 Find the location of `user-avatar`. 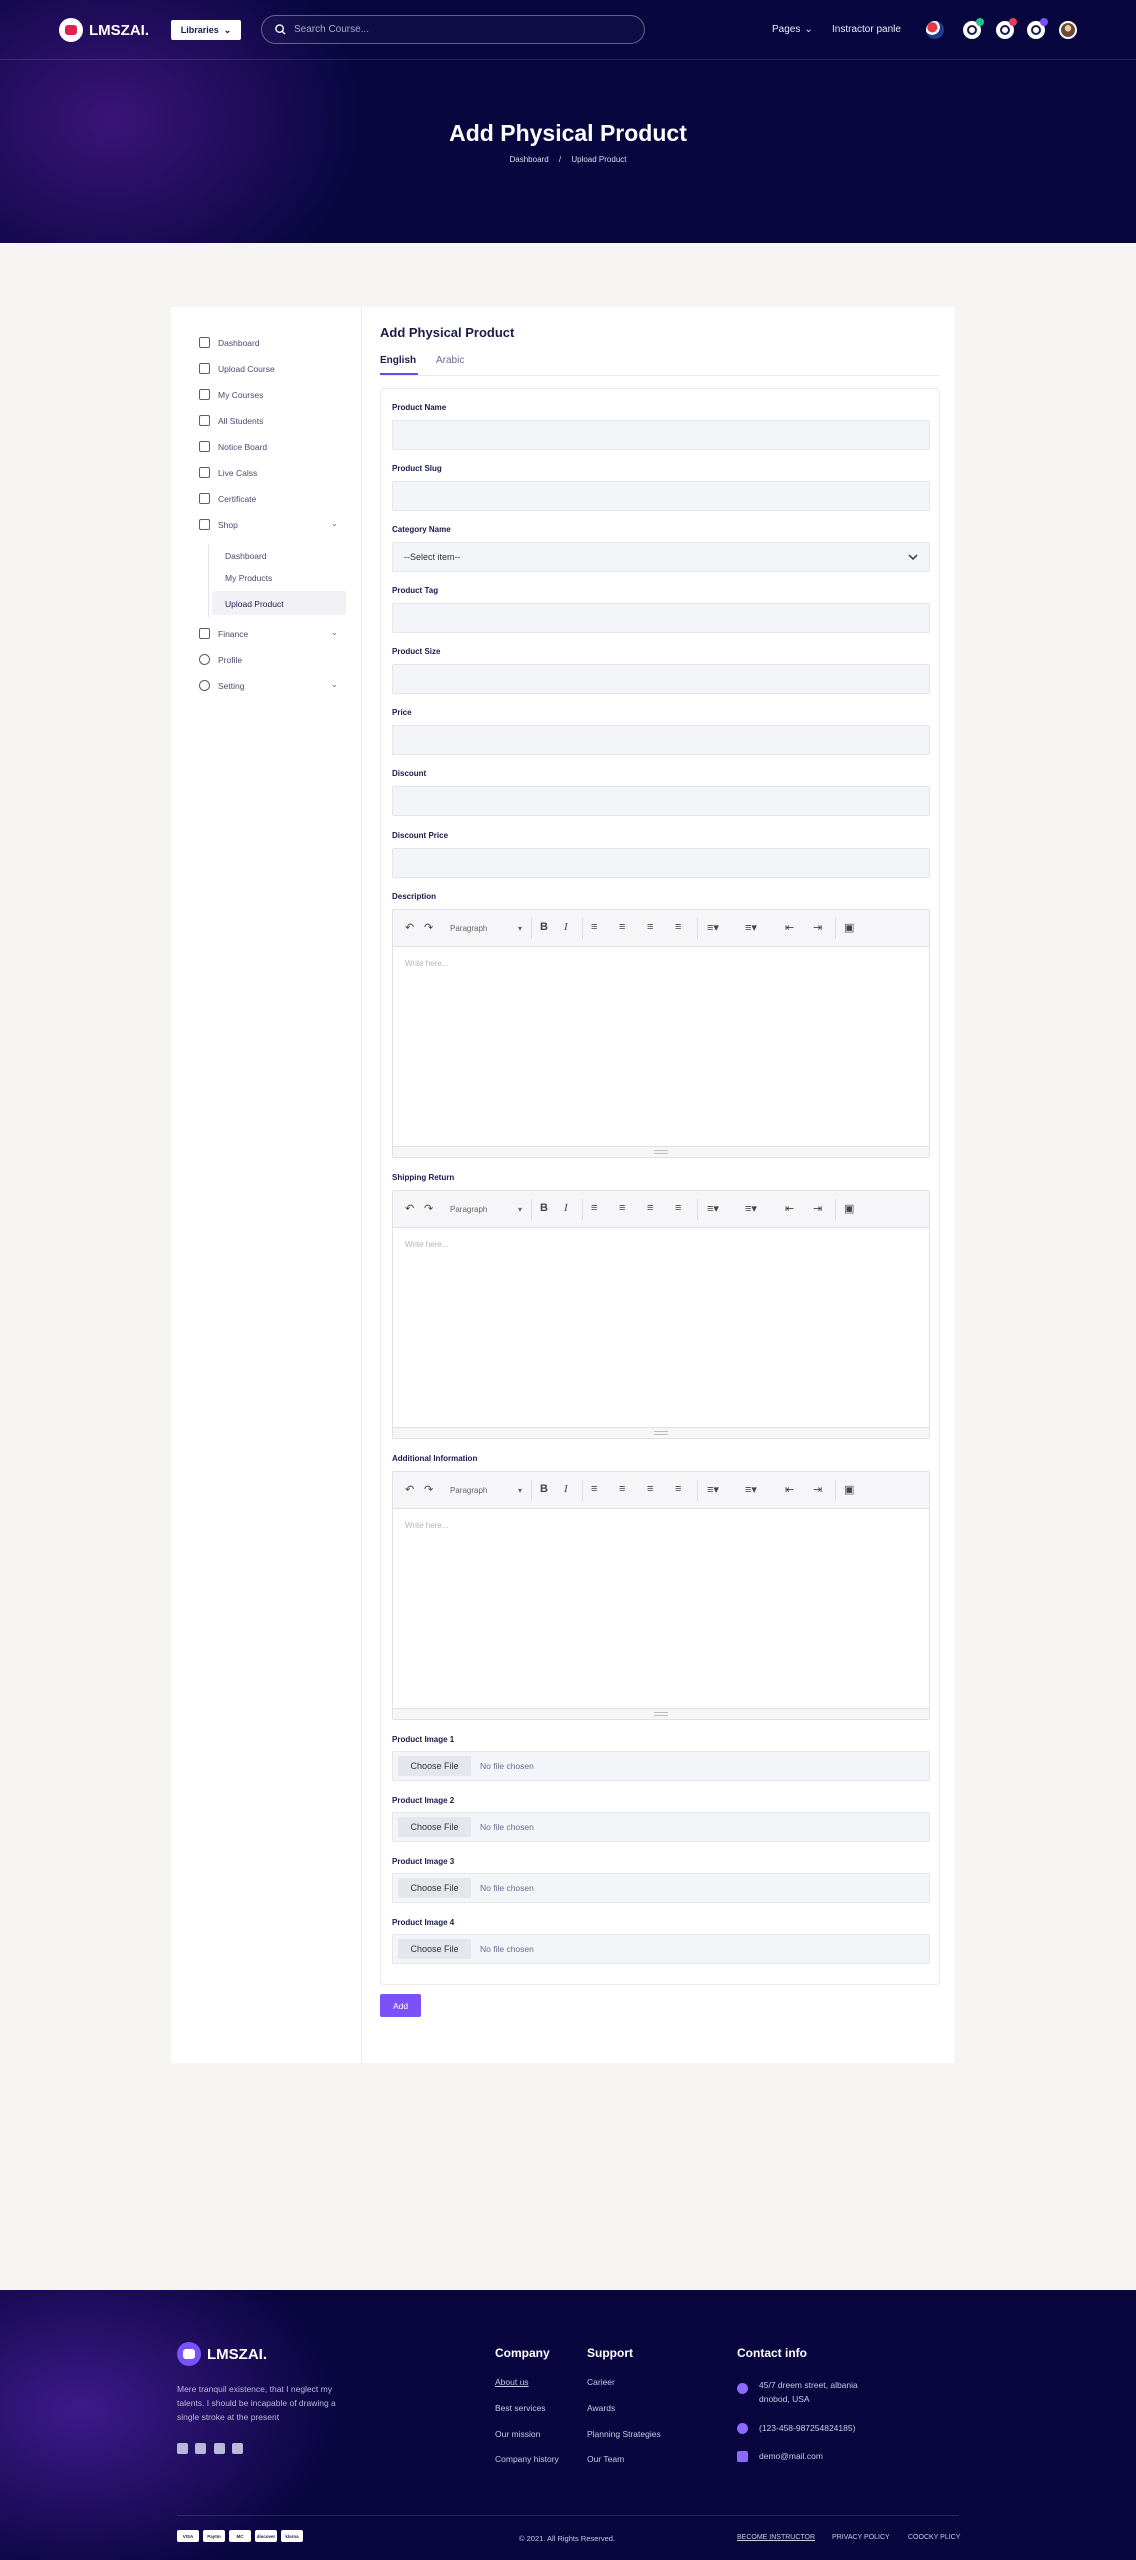

user-avatar is located at coordinates (1068, 30).